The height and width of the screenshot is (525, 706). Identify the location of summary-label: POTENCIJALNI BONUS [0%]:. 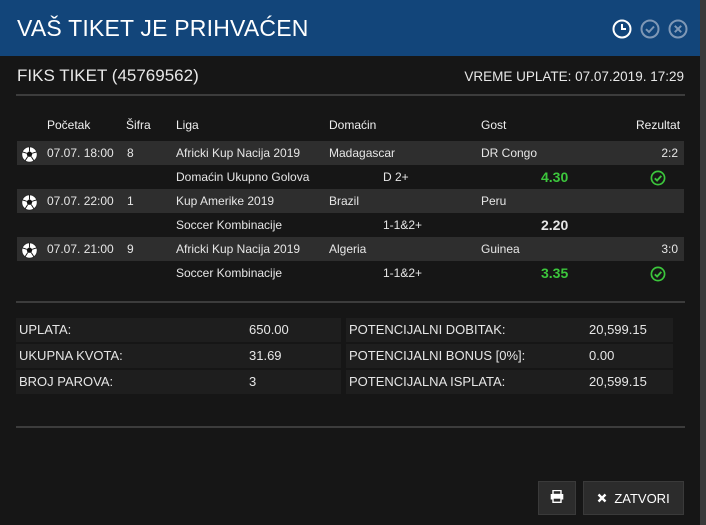
(437, 355).